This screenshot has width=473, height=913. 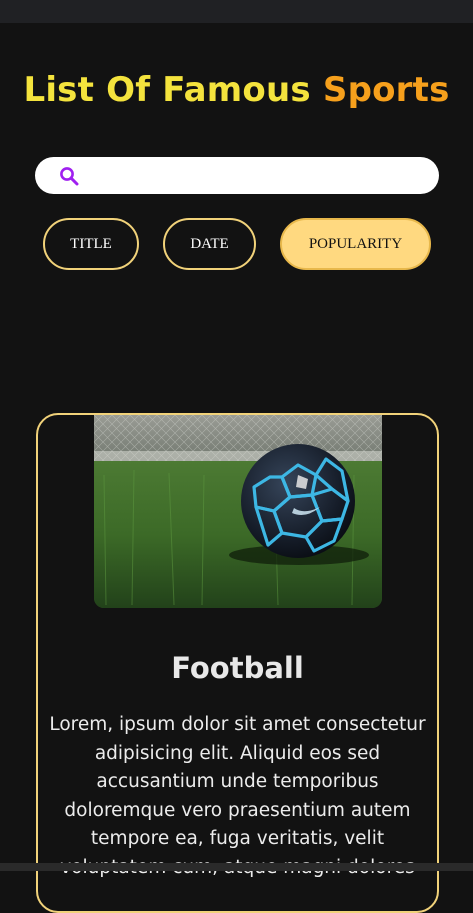 I want to click on search-bar, so click(x=237, y=175).